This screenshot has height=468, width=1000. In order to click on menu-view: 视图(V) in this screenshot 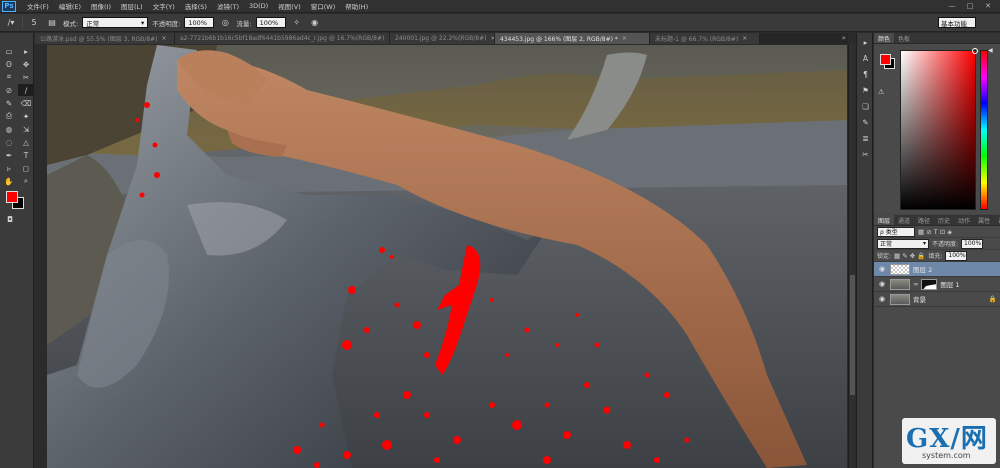, I will do `click(289, 6)`.